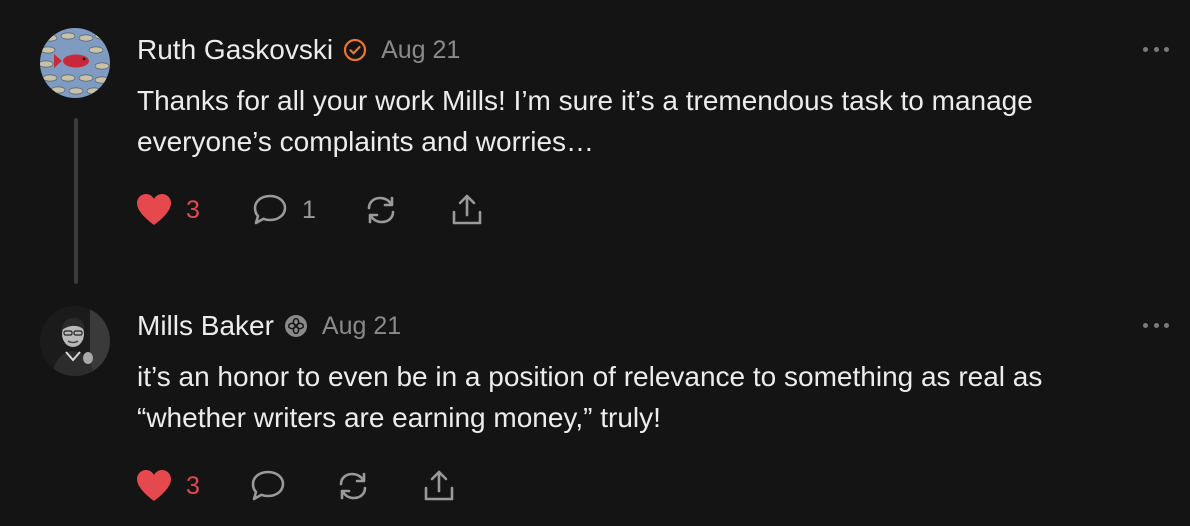  What do you see at coordinates (336, 210) in the screenshot?
I see `comment-actions: 3 1` at bounding box center [336, 210].